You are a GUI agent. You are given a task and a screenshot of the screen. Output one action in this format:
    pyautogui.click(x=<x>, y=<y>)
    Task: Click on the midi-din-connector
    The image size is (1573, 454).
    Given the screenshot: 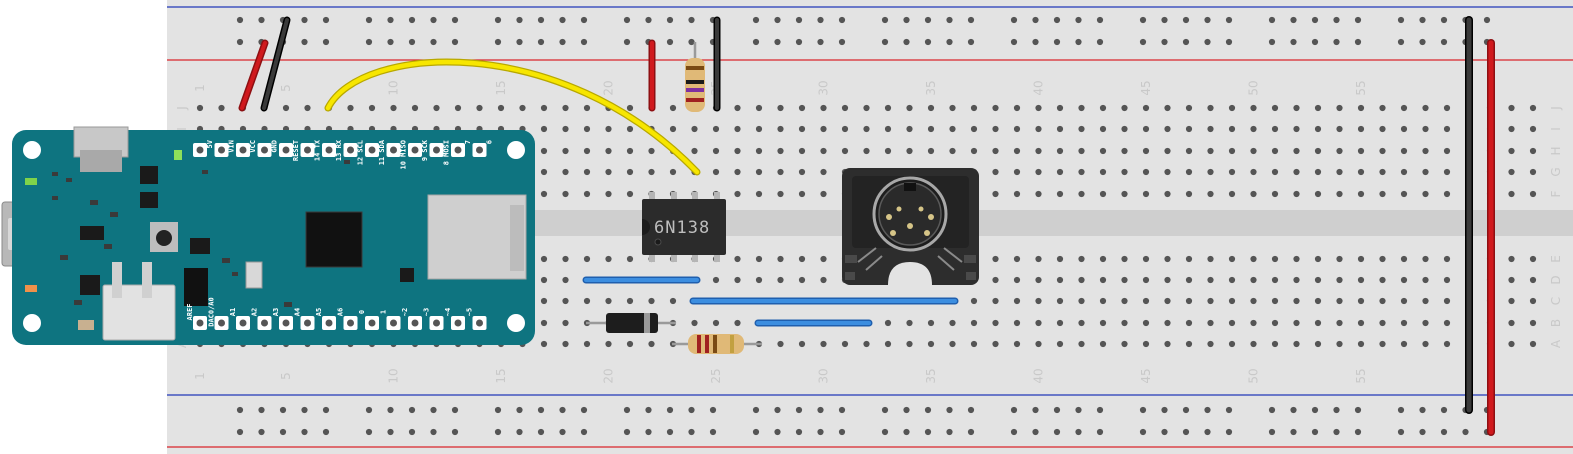 What is the action you would take?
    pyautogui.click(x=910, y=226)
    